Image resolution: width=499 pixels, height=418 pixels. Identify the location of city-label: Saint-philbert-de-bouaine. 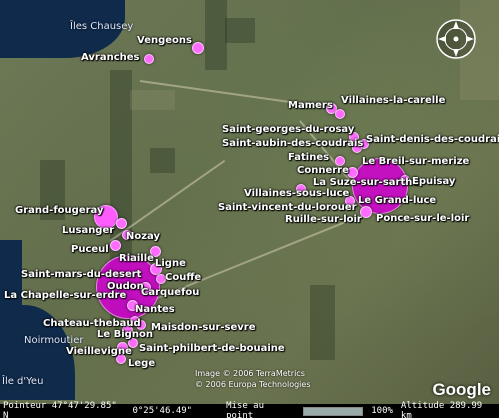
(212, 348).